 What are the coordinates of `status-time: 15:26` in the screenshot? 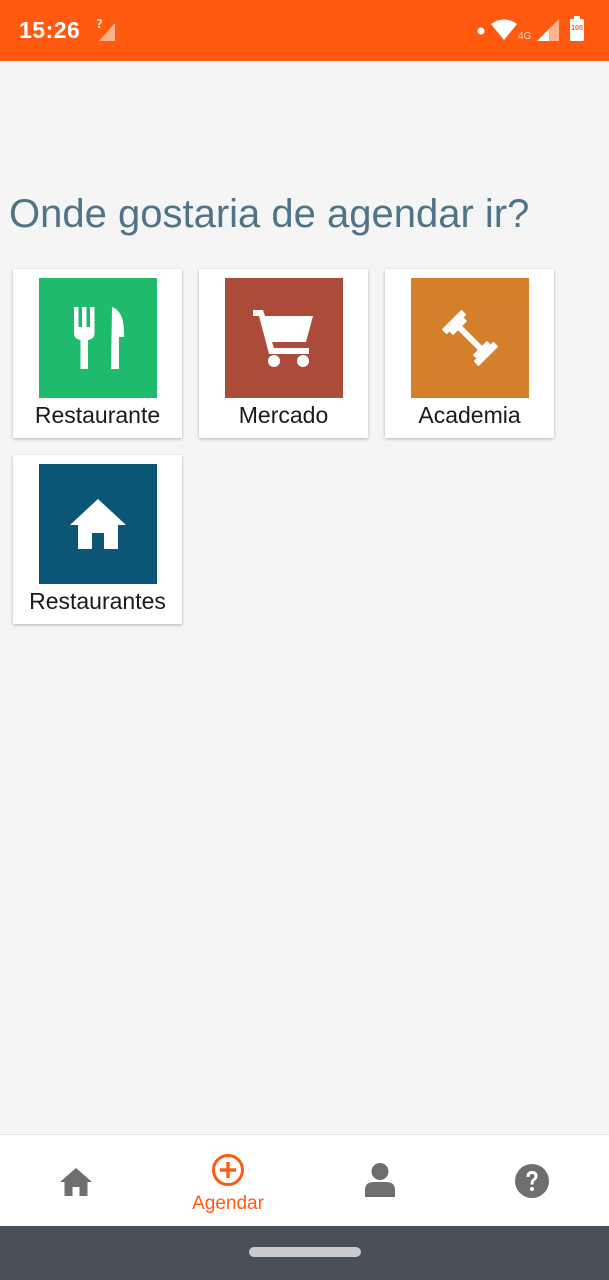 It's located at (50, 30).